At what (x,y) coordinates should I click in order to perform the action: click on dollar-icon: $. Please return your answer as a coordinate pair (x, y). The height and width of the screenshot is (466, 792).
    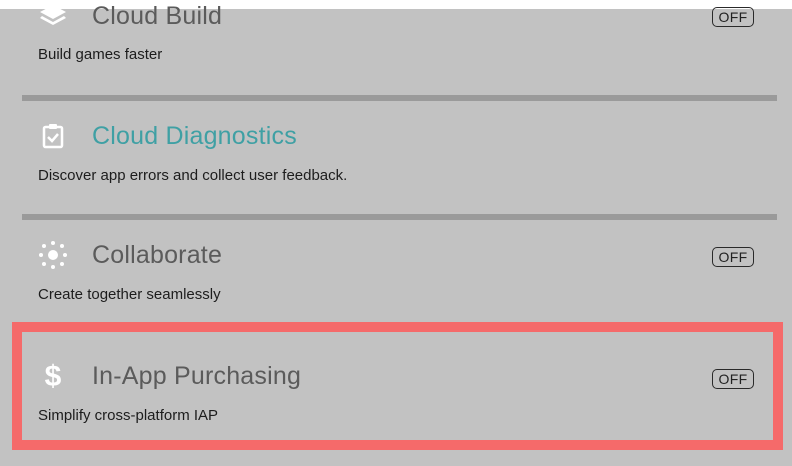
    Looking at the image, I should click on (53, 376).